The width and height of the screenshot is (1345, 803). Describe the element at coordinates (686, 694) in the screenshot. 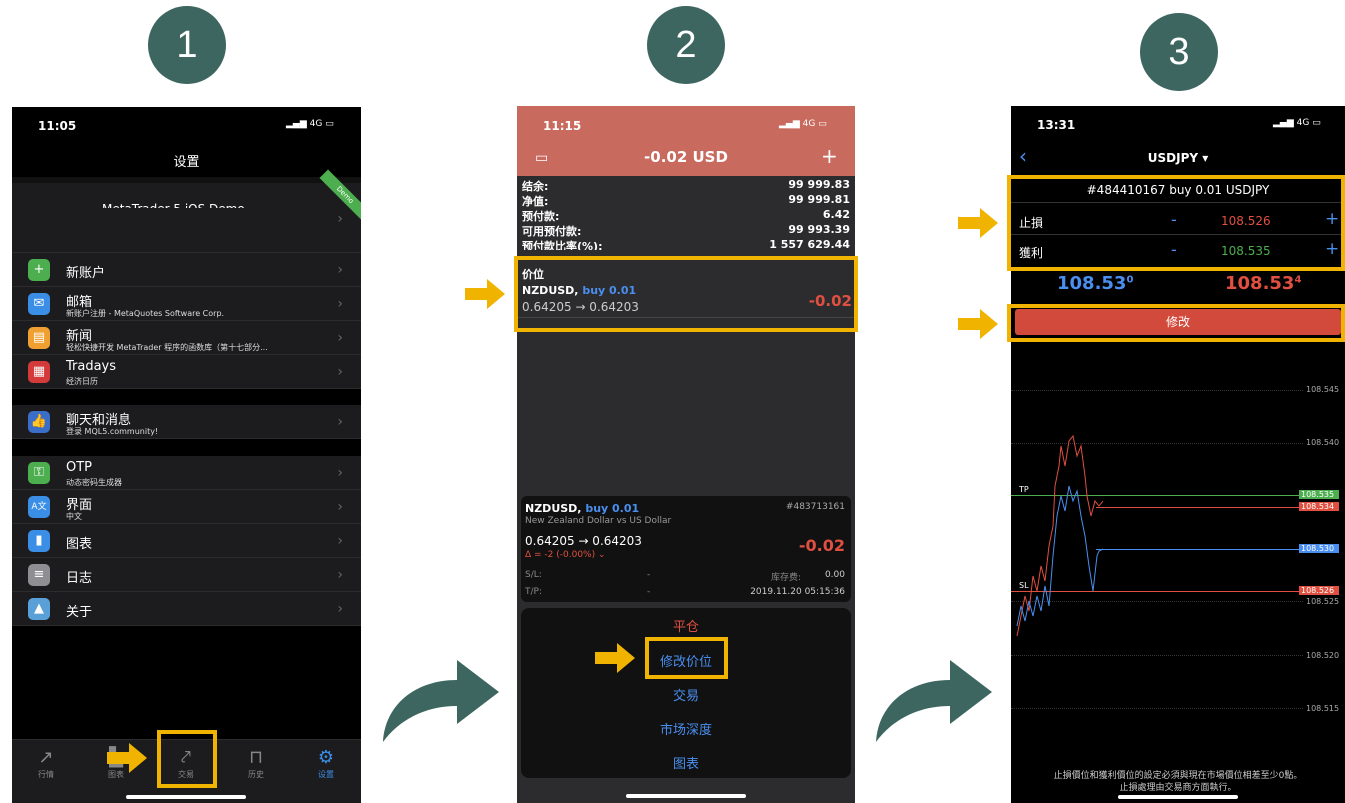

I see `menu-trade: 交易` at that location.